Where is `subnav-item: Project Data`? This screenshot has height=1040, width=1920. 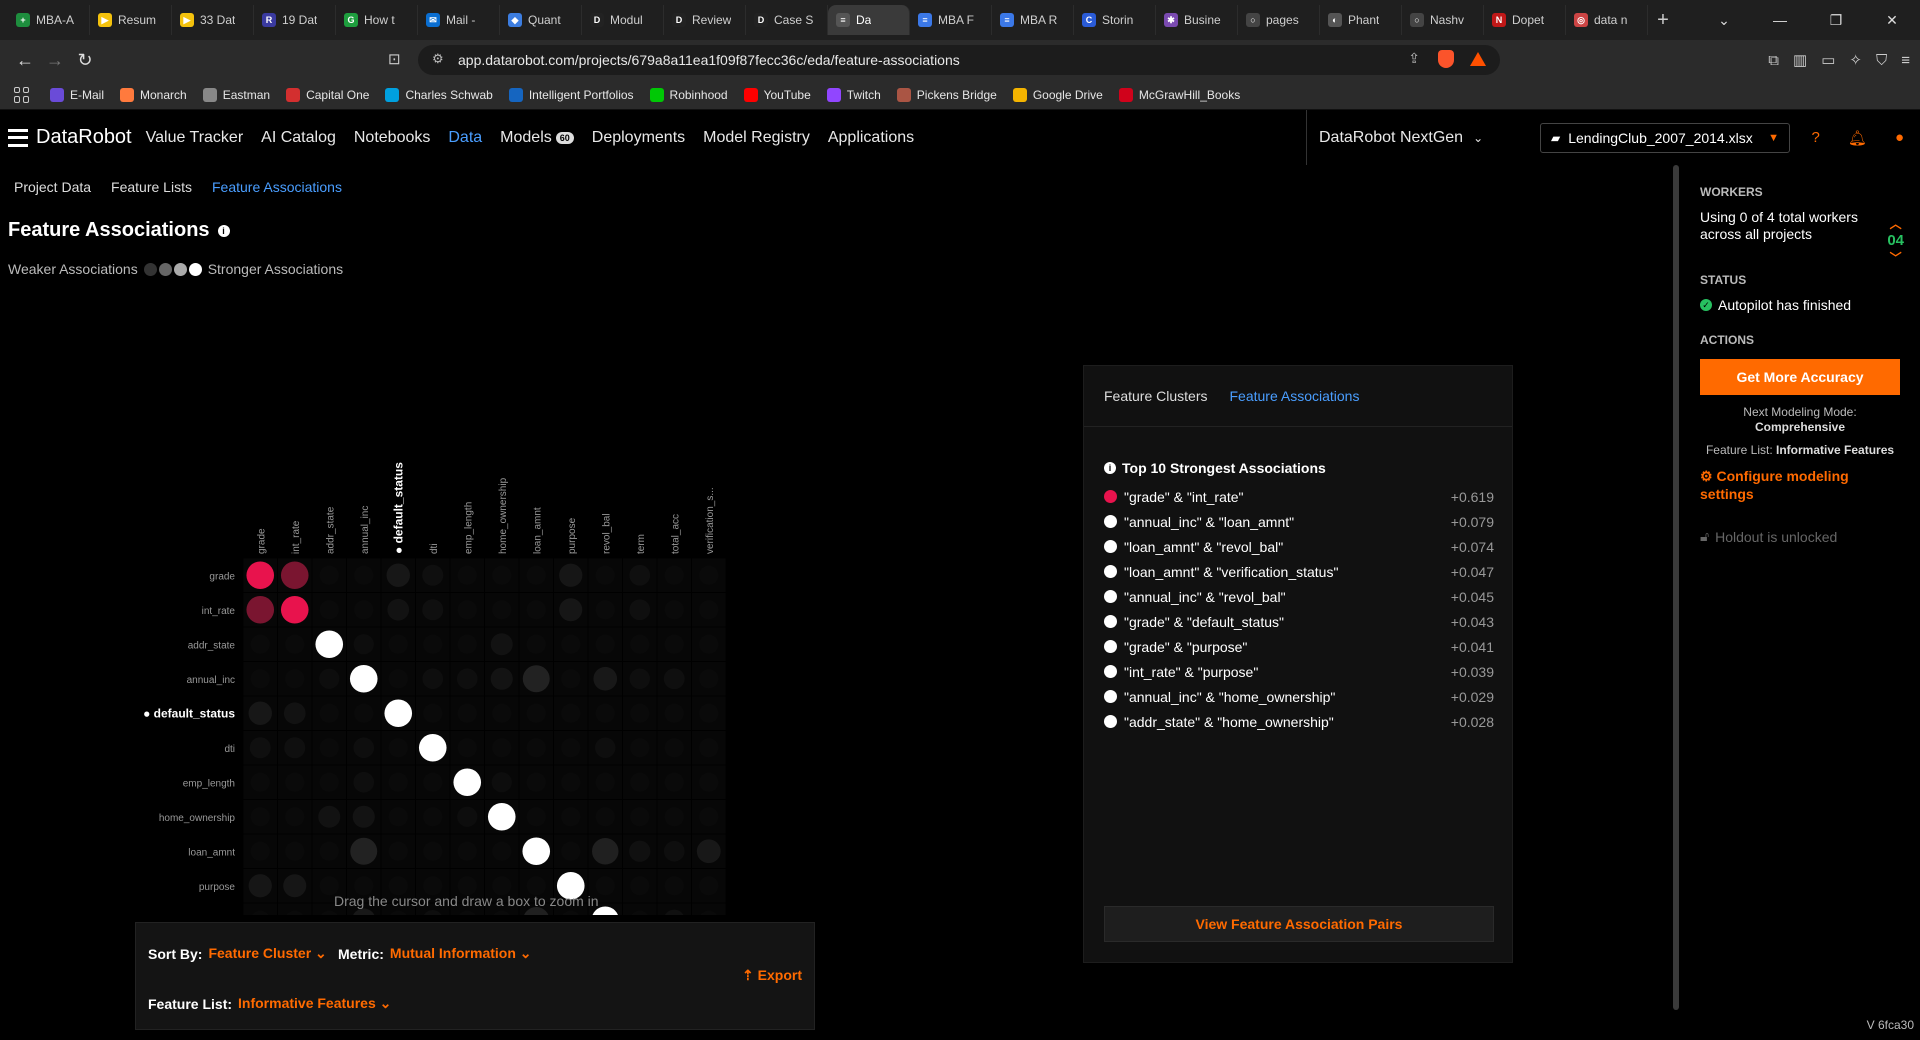
subnav-item: Project Data is located at coordinates (52, 187).